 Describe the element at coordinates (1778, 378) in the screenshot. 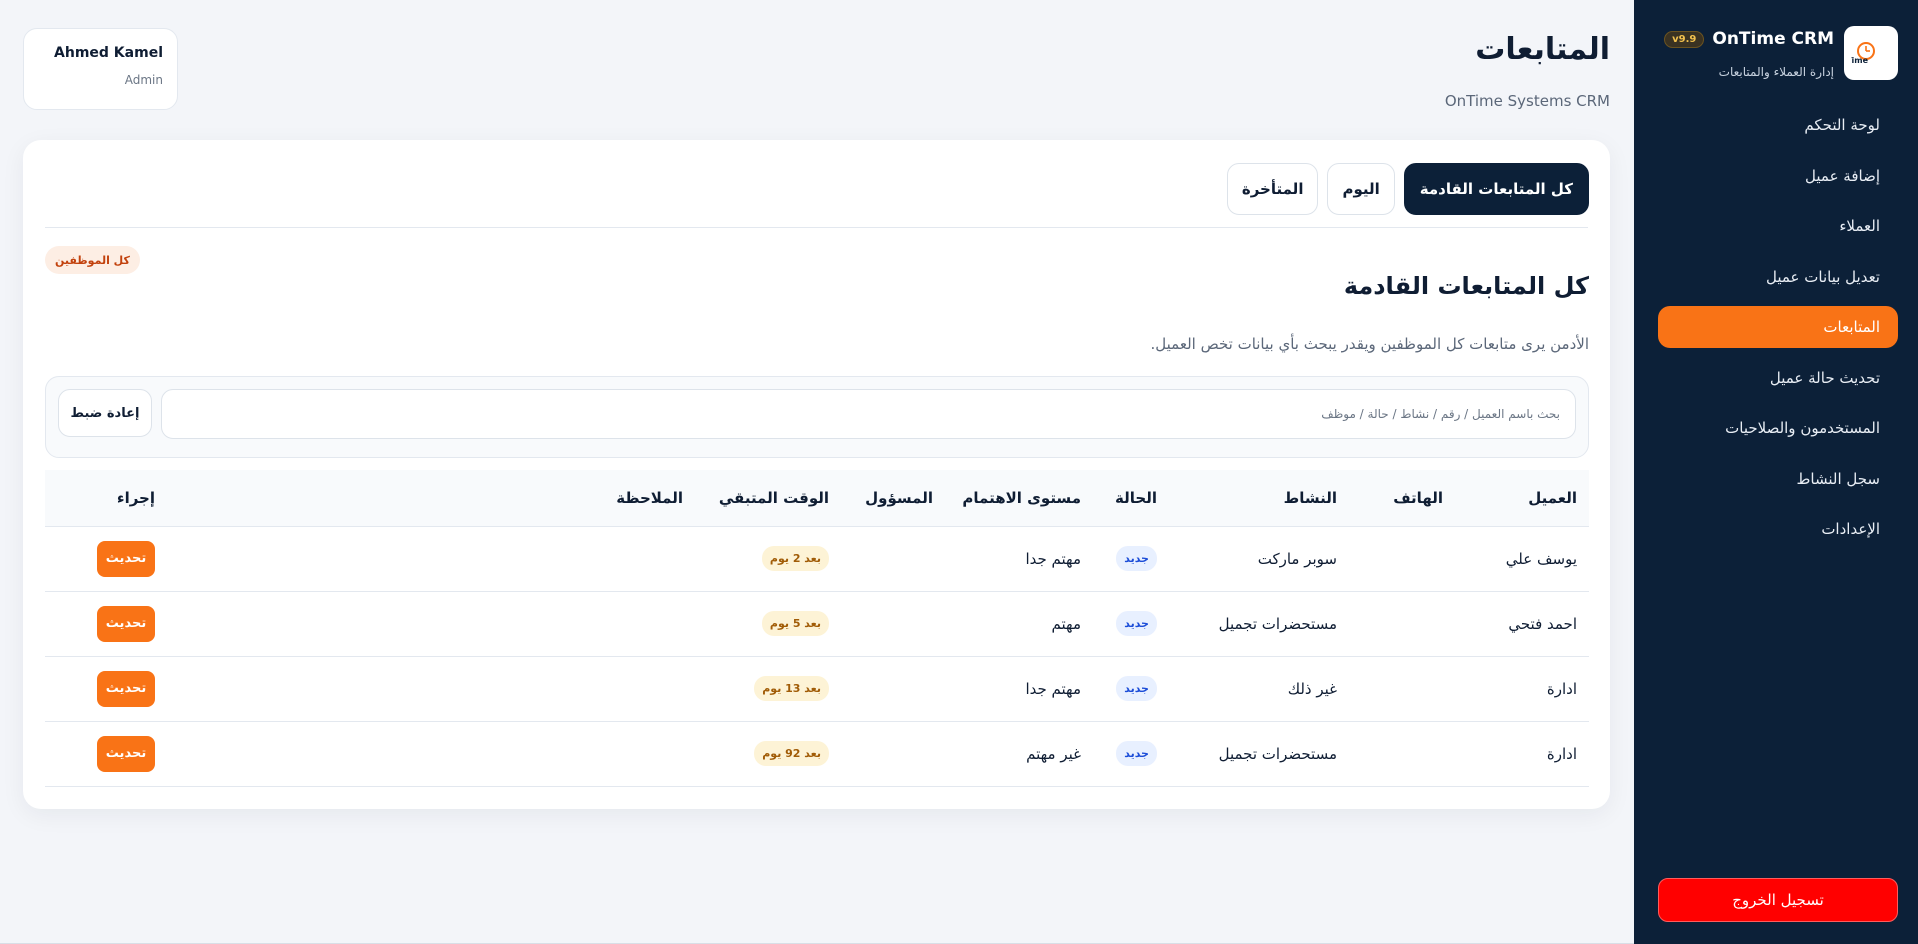

I see `sidebar-item-update-status: تحديث حالة عميل` at that location.